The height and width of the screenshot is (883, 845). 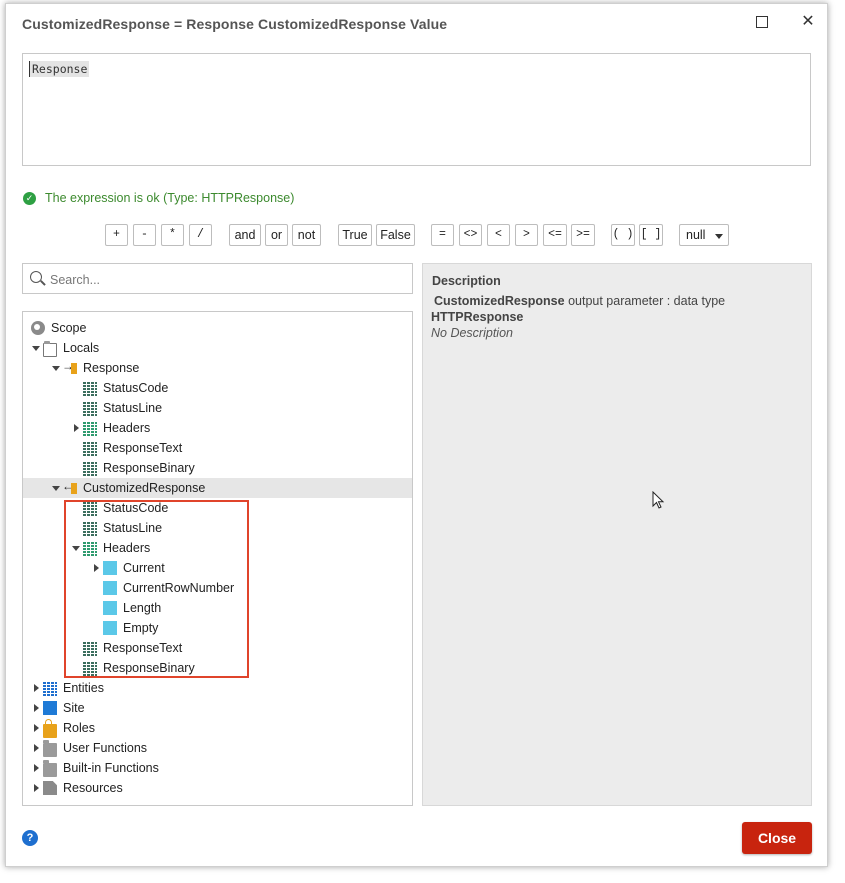 What do you see at coordinates (217, 348) in the screenshot?
I see `tree-item-locals: Locals` at bounding box center [217, 348].